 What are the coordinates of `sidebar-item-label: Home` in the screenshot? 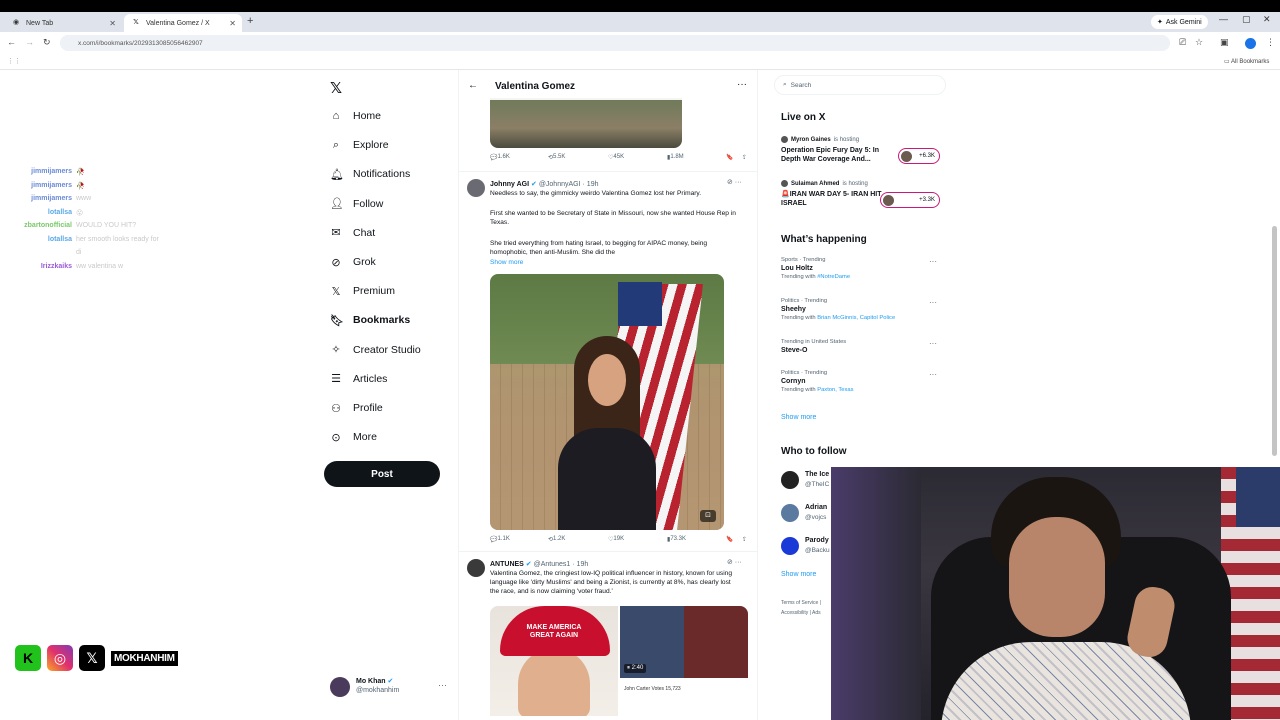 It's located at (367, 116).